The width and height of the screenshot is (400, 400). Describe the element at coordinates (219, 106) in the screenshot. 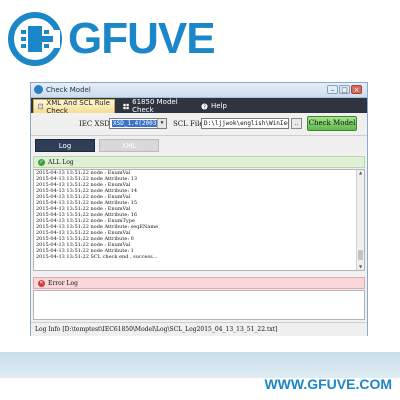

I see `tab-label: Help` at that location.